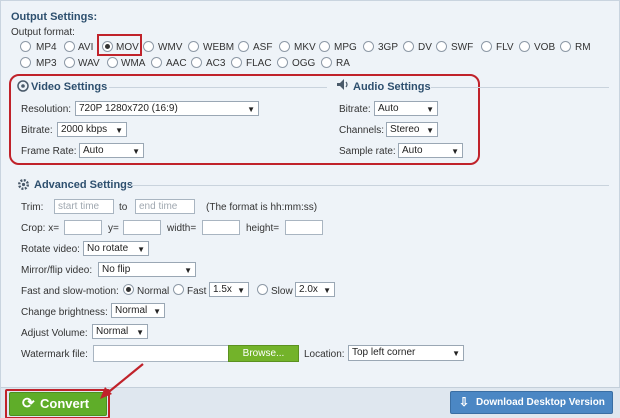  I want to click on crop-y-input, so click(142, 227).